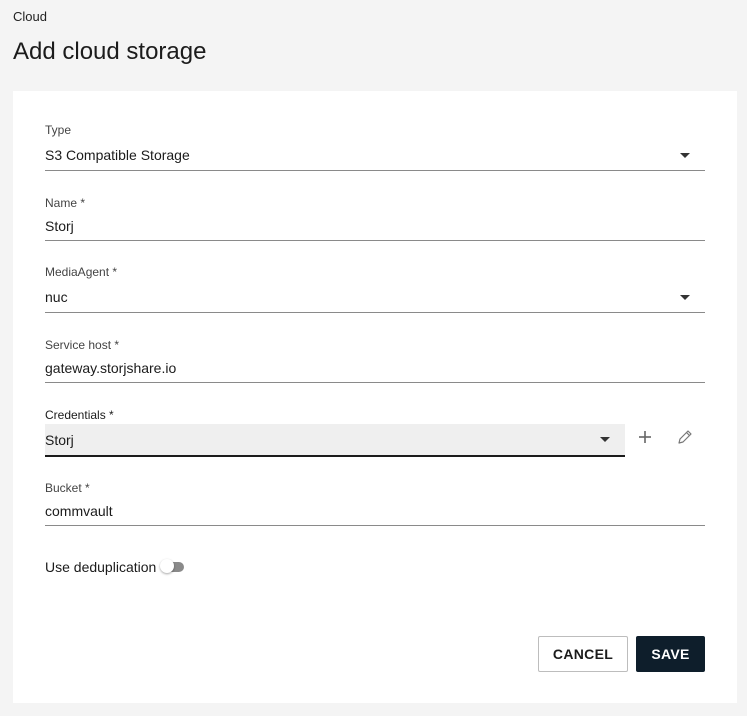 The width and height of the screenshot is (747, 716). I want to click on deduplication-toggle, so click(172, 566).